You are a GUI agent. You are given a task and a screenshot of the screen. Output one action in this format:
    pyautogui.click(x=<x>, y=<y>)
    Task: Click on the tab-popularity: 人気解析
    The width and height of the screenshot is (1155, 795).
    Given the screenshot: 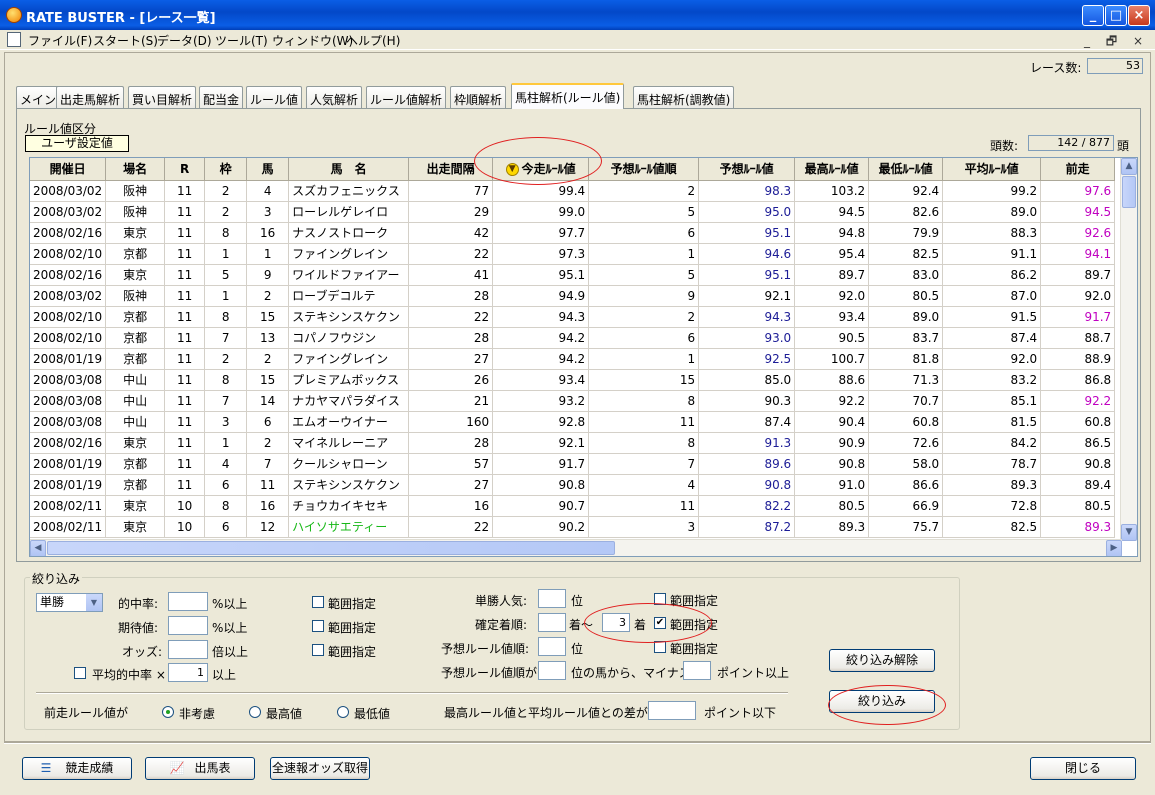 What is the action you would take?
    pyautogui.click(x=334, y=97)
    